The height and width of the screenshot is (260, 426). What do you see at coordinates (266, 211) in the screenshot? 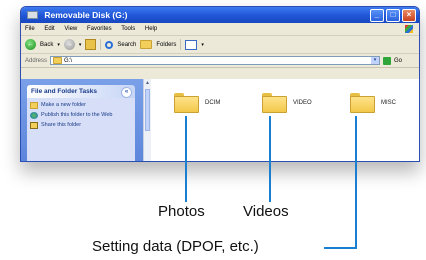
I see `videos-label: Videos` at bounding box center [266, 211].